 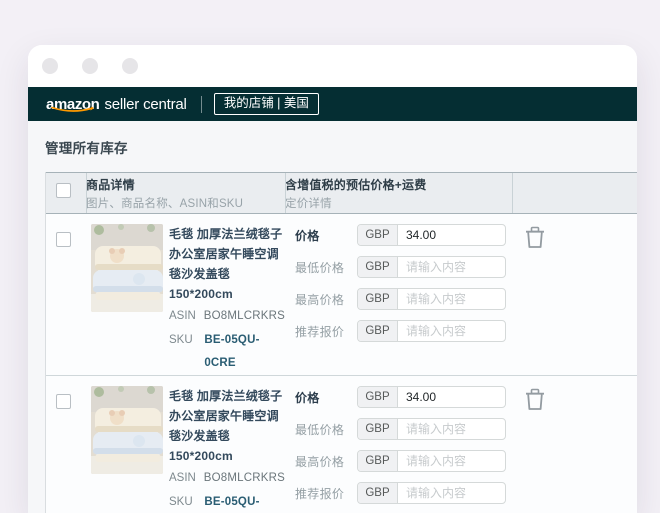 What do you see at coordinates (266, 104) in the screenshot?
I see `store-country-badge: 我的店铺 | 美国` at bounding box center [266, 104].